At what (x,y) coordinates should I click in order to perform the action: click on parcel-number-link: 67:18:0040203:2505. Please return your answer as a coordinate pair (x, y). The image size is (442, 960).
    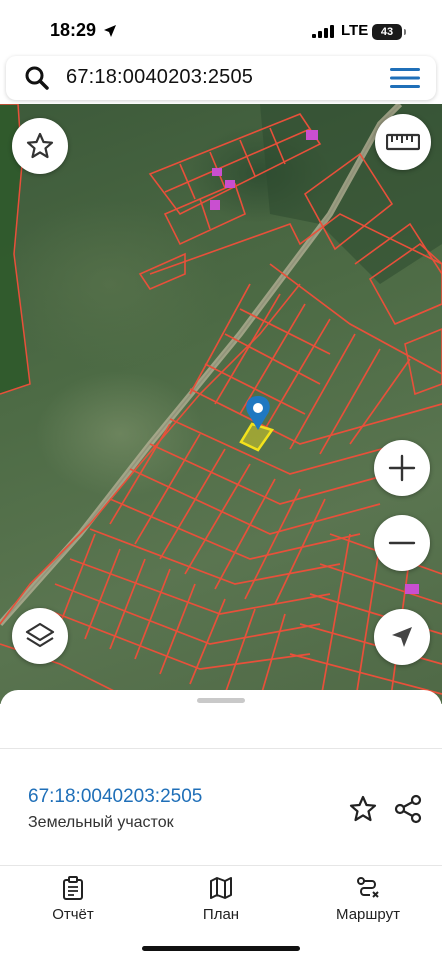
    Looking at the image, I should click on (115, 797).